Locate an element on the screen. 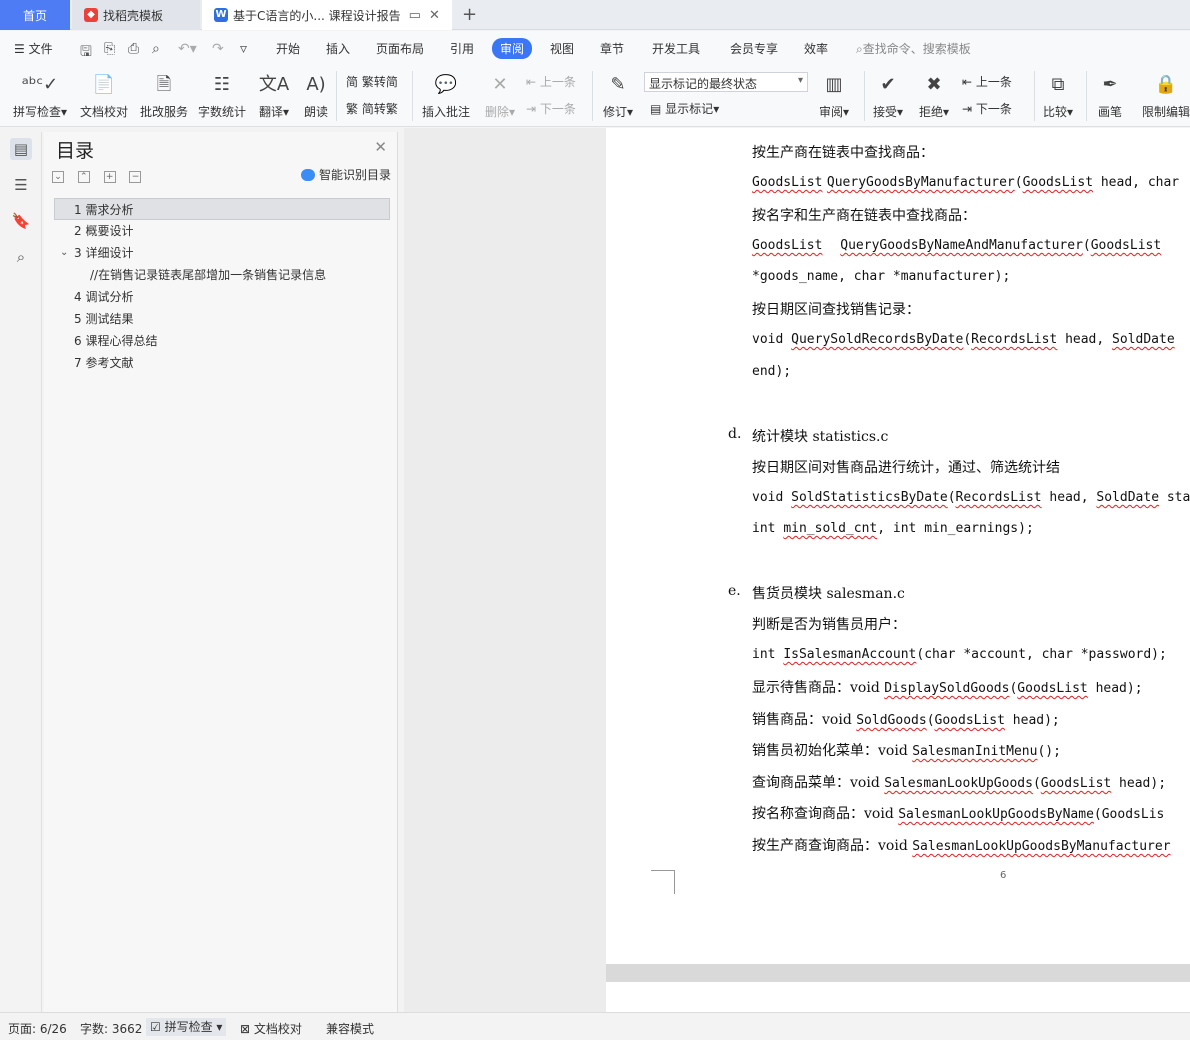 Image resolution: width=1190 pixels, height=1040 pixels. expand-all-icon: ⌄ is located at coordinates (58, 177).